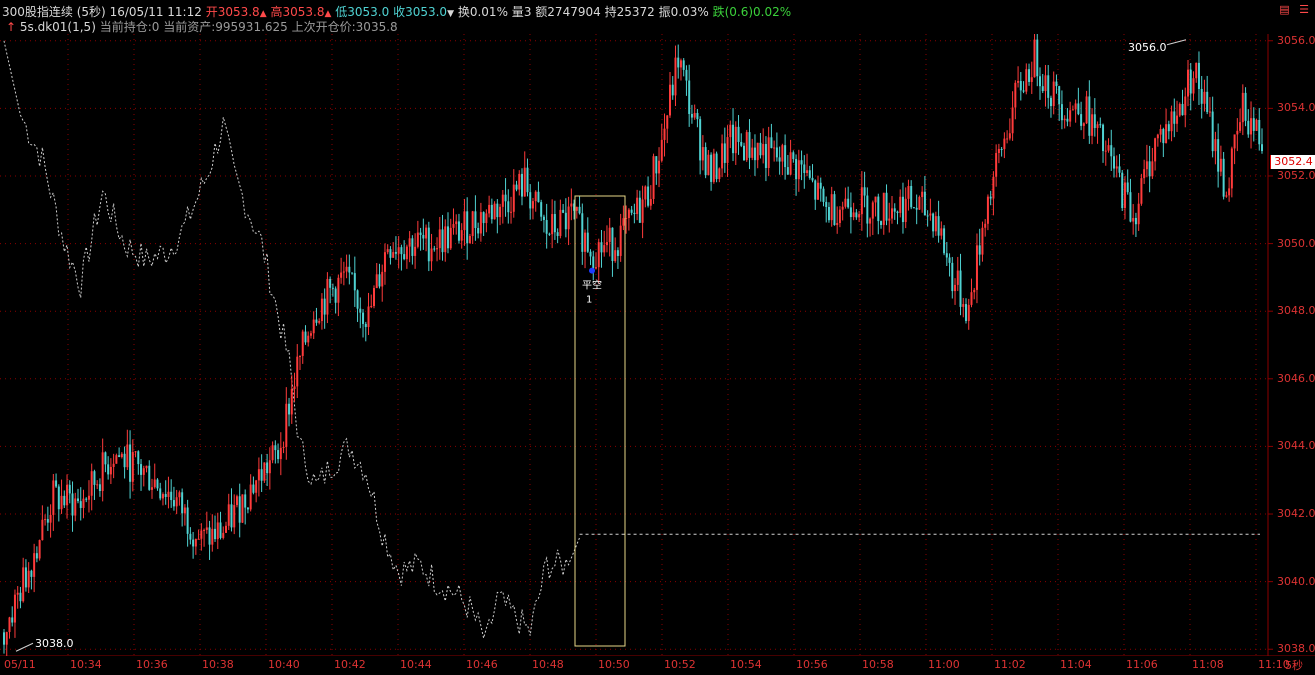 This screenshot has height=675, width=1315. Describe the element at coordinates (58, 27) in the screenshot. I see `strategy-name: 5s.dk01(1,5)` at that location.